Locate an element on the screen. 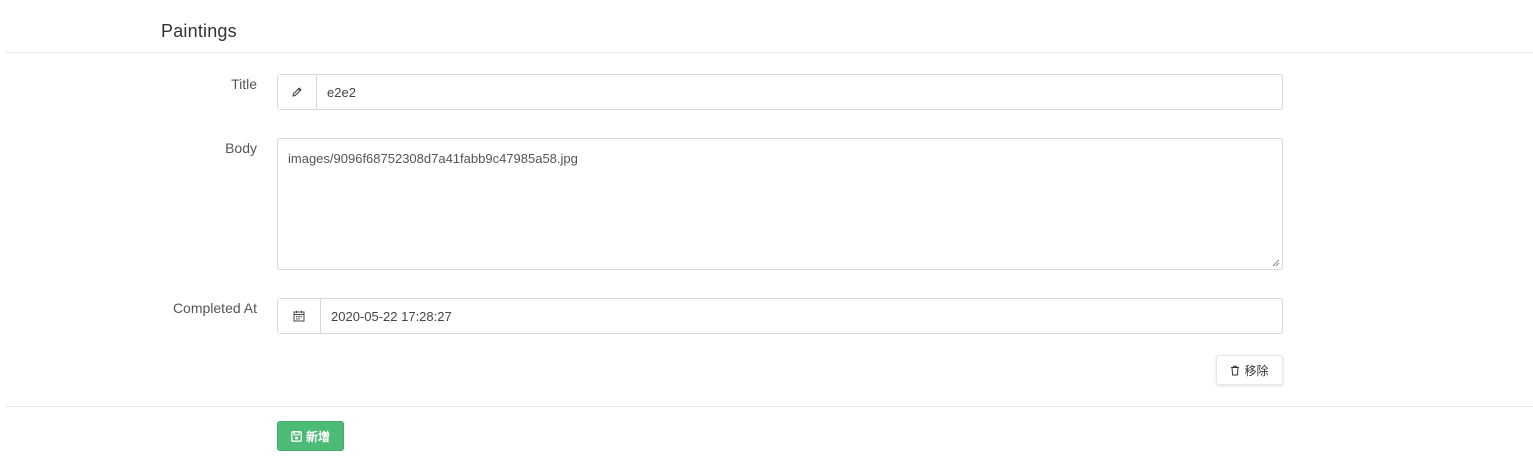 Image resolution: width=1533 pixels, height=468 pixels. trash-icon is located at coordinates (1235, 370).